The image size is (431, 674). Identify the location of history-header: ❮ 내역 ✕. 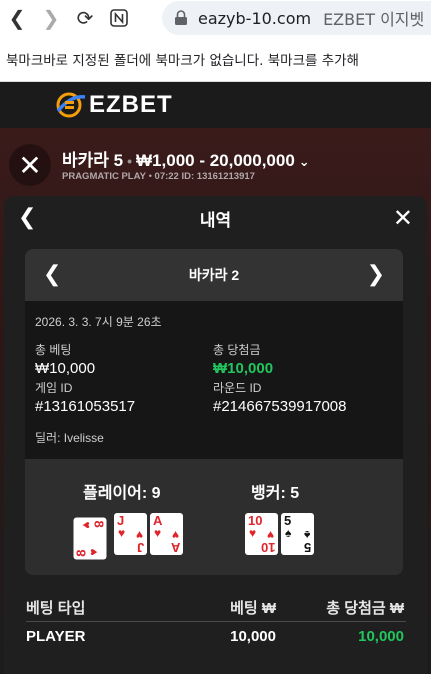
(215, 218).